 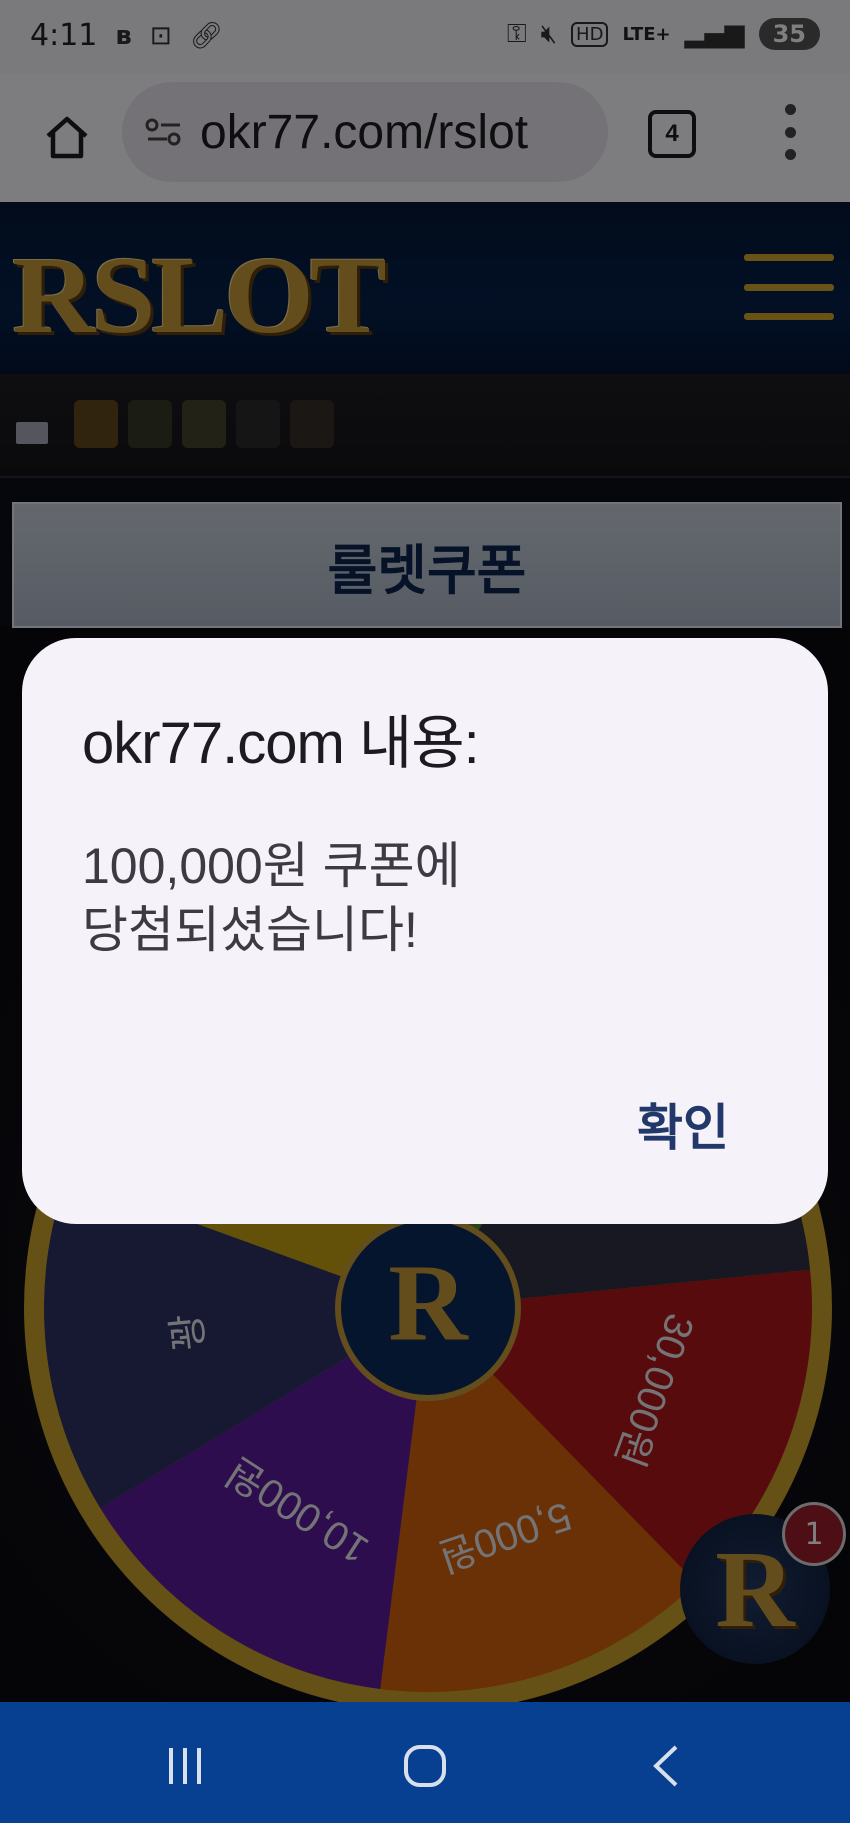 I want to click on url-text: okr77.com/rslot, so click(x=364, y=132).